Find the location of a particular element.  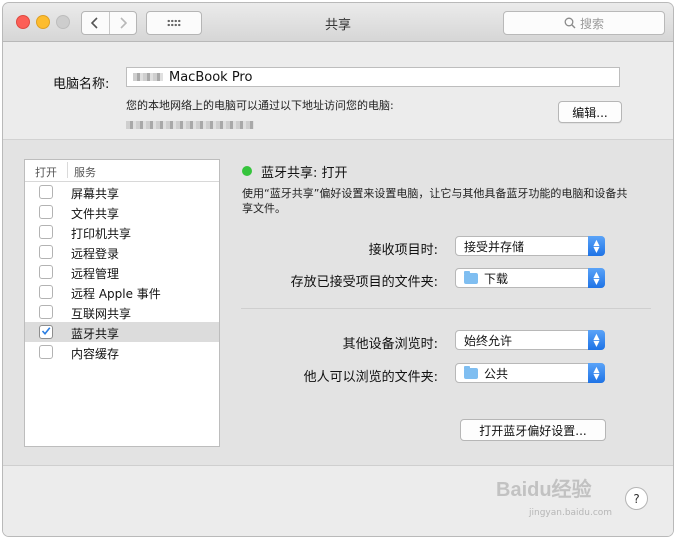

popup-value: 下载 is located at coordinates (496, 278).